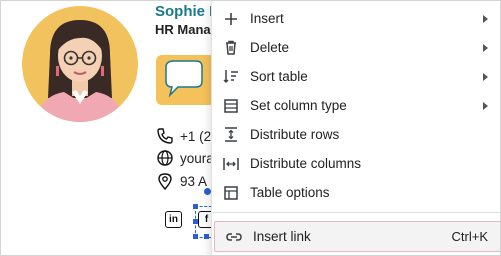  What do you see at coordinates (195, 206) in the screenshot?
I see `resize-handle-tl` at bounding box center [195, 206].